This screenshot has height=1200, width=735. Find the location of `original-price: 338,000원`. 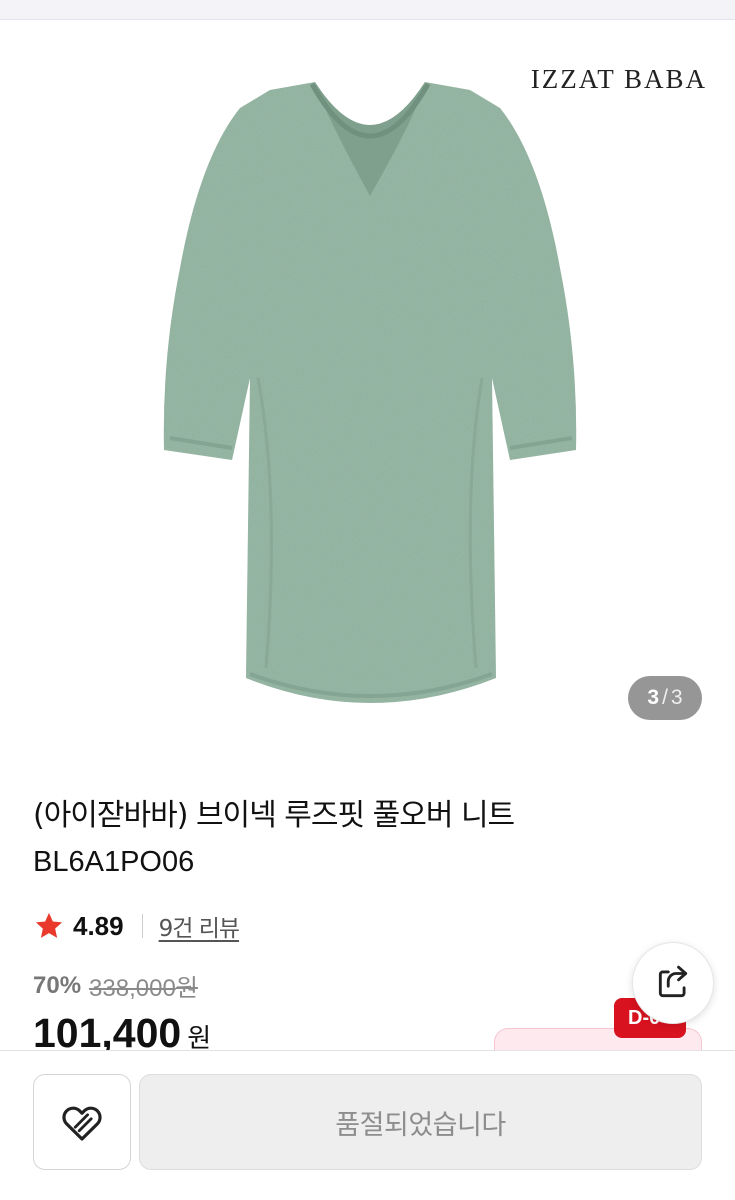

original-price: 338,000원 is located at coordinates (143, 985).